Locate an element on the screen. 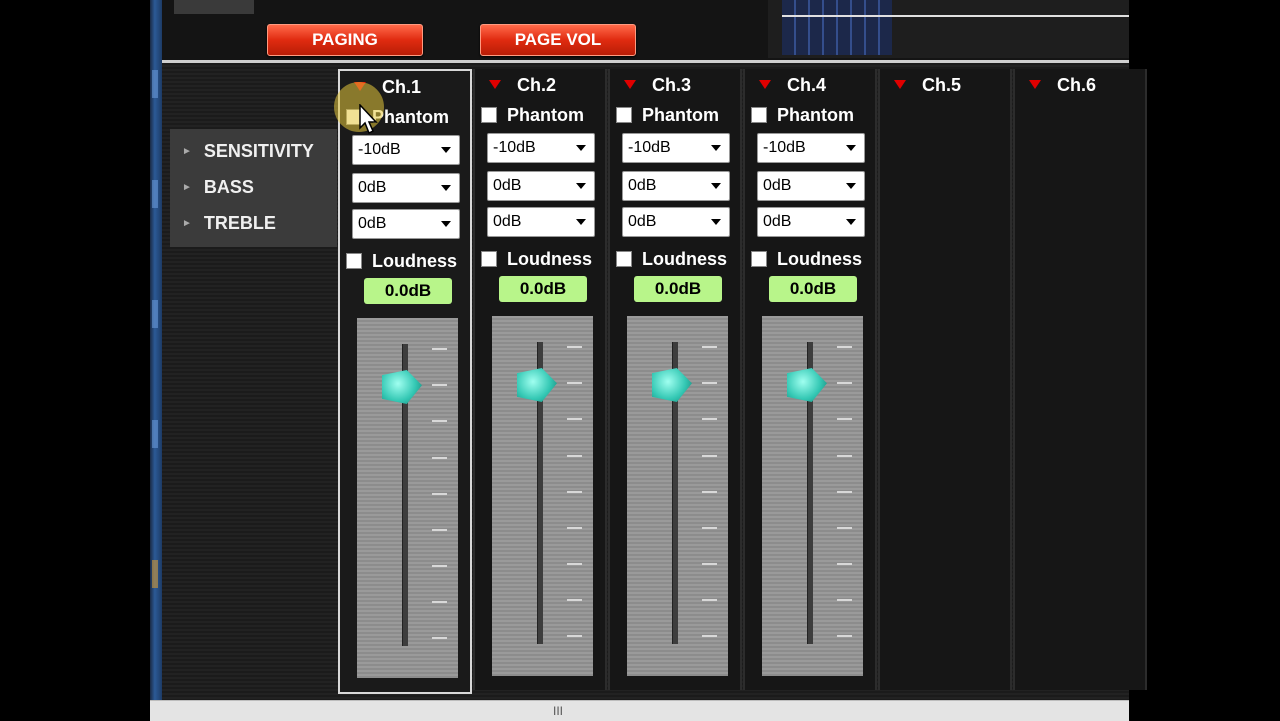 This screenshot has width=1280, height=721. taskbar-strip is located at coordinates (156, 350).